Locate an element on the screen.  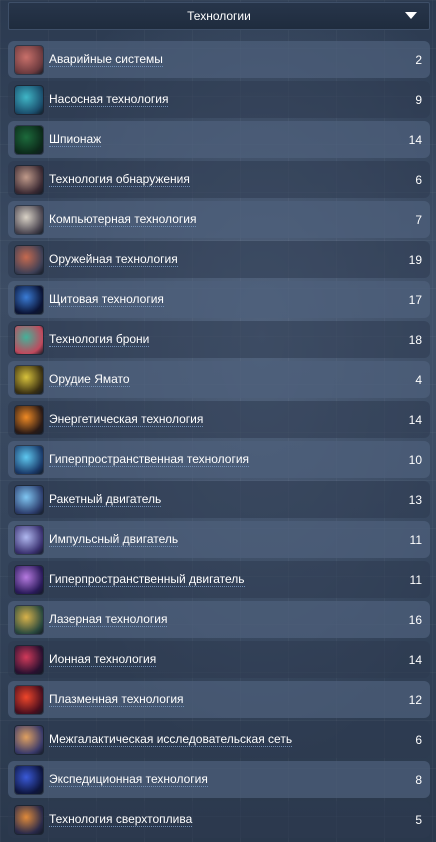
technology-row: Гиперпространственная технология 10 is located at coordinates (219, 459).